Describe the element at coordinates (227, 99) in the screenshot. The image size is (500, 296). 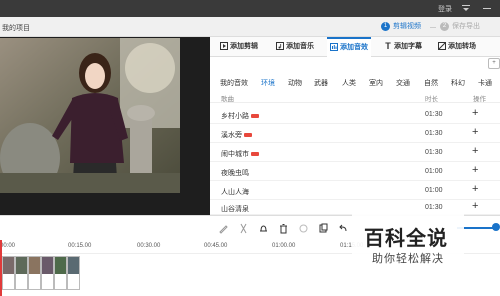
I see `column-name: 歌曲` at that location.